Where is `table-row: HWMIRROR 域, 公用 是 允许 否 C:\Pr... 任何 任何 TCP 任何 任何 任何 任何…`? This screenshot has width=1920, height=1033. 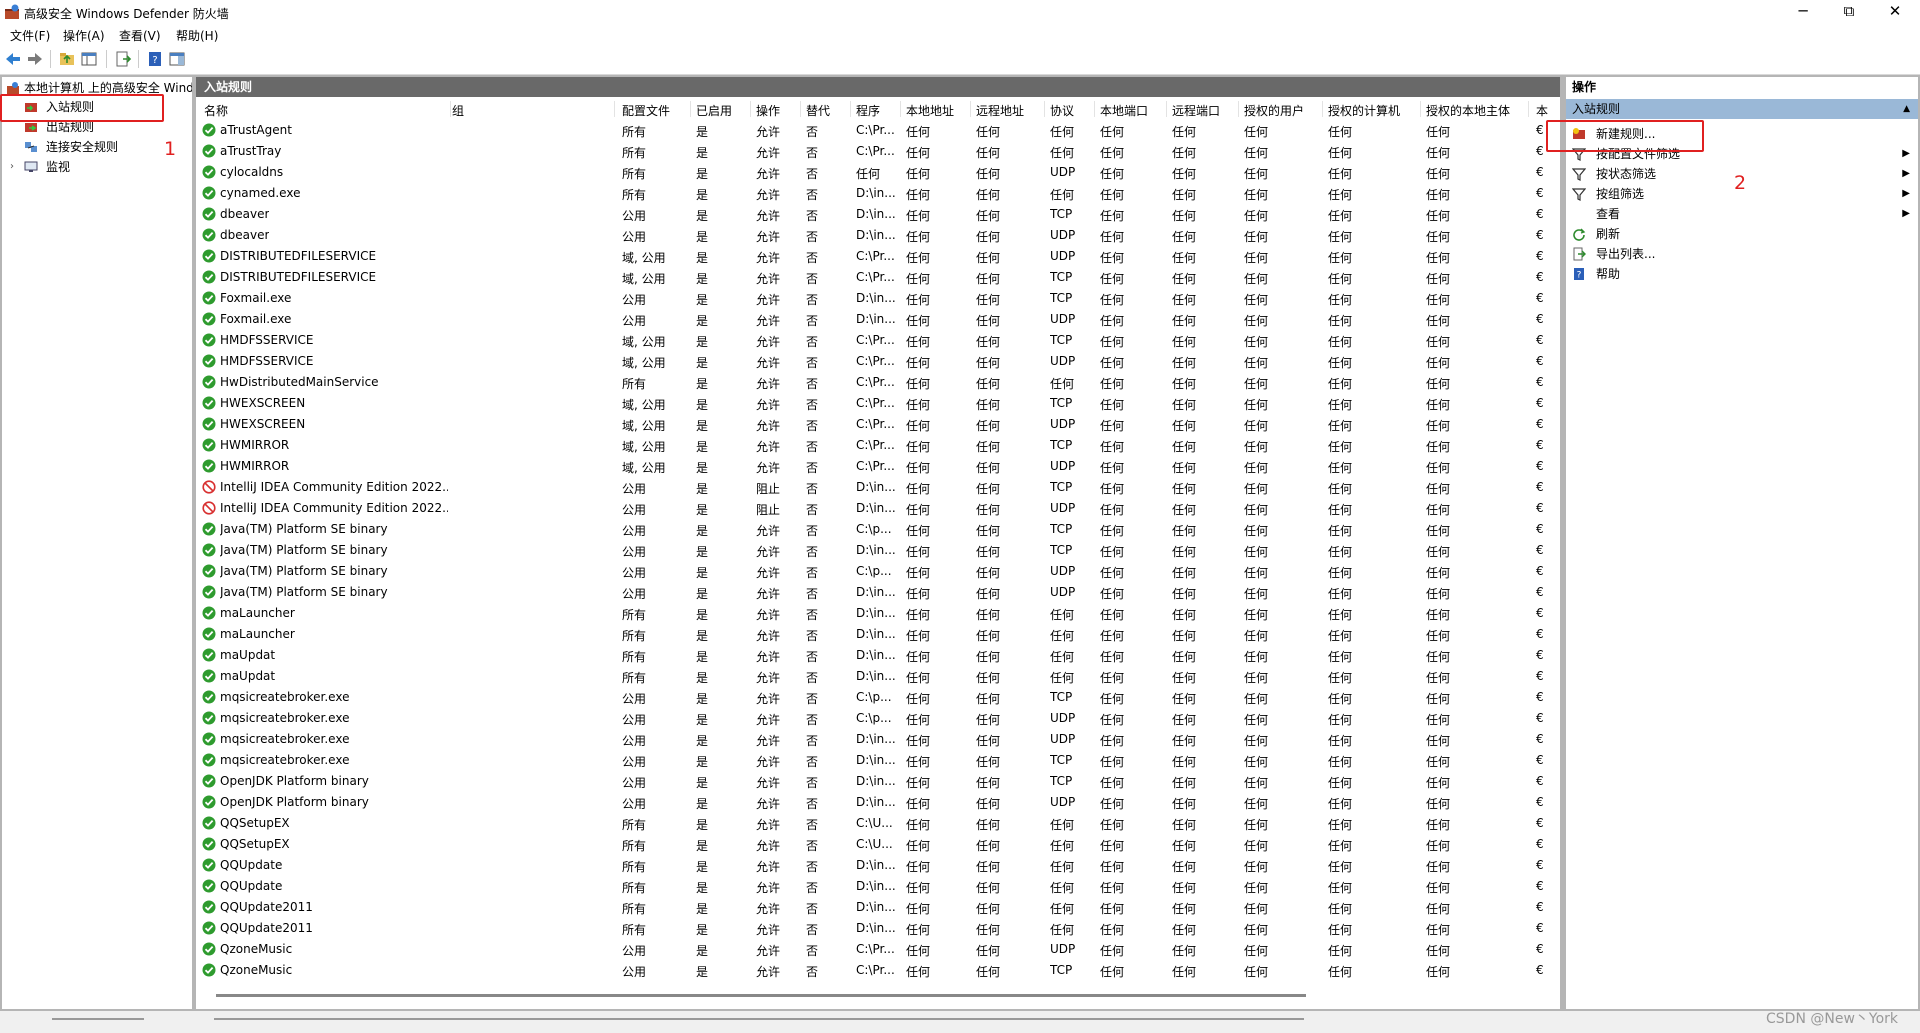
table-row: HWMIRROR 域, 公用 是 允许 否 C:\Pr... 任何 任何 TCP 任何 任何 任何 任何… is located at coordinates (878, 445).